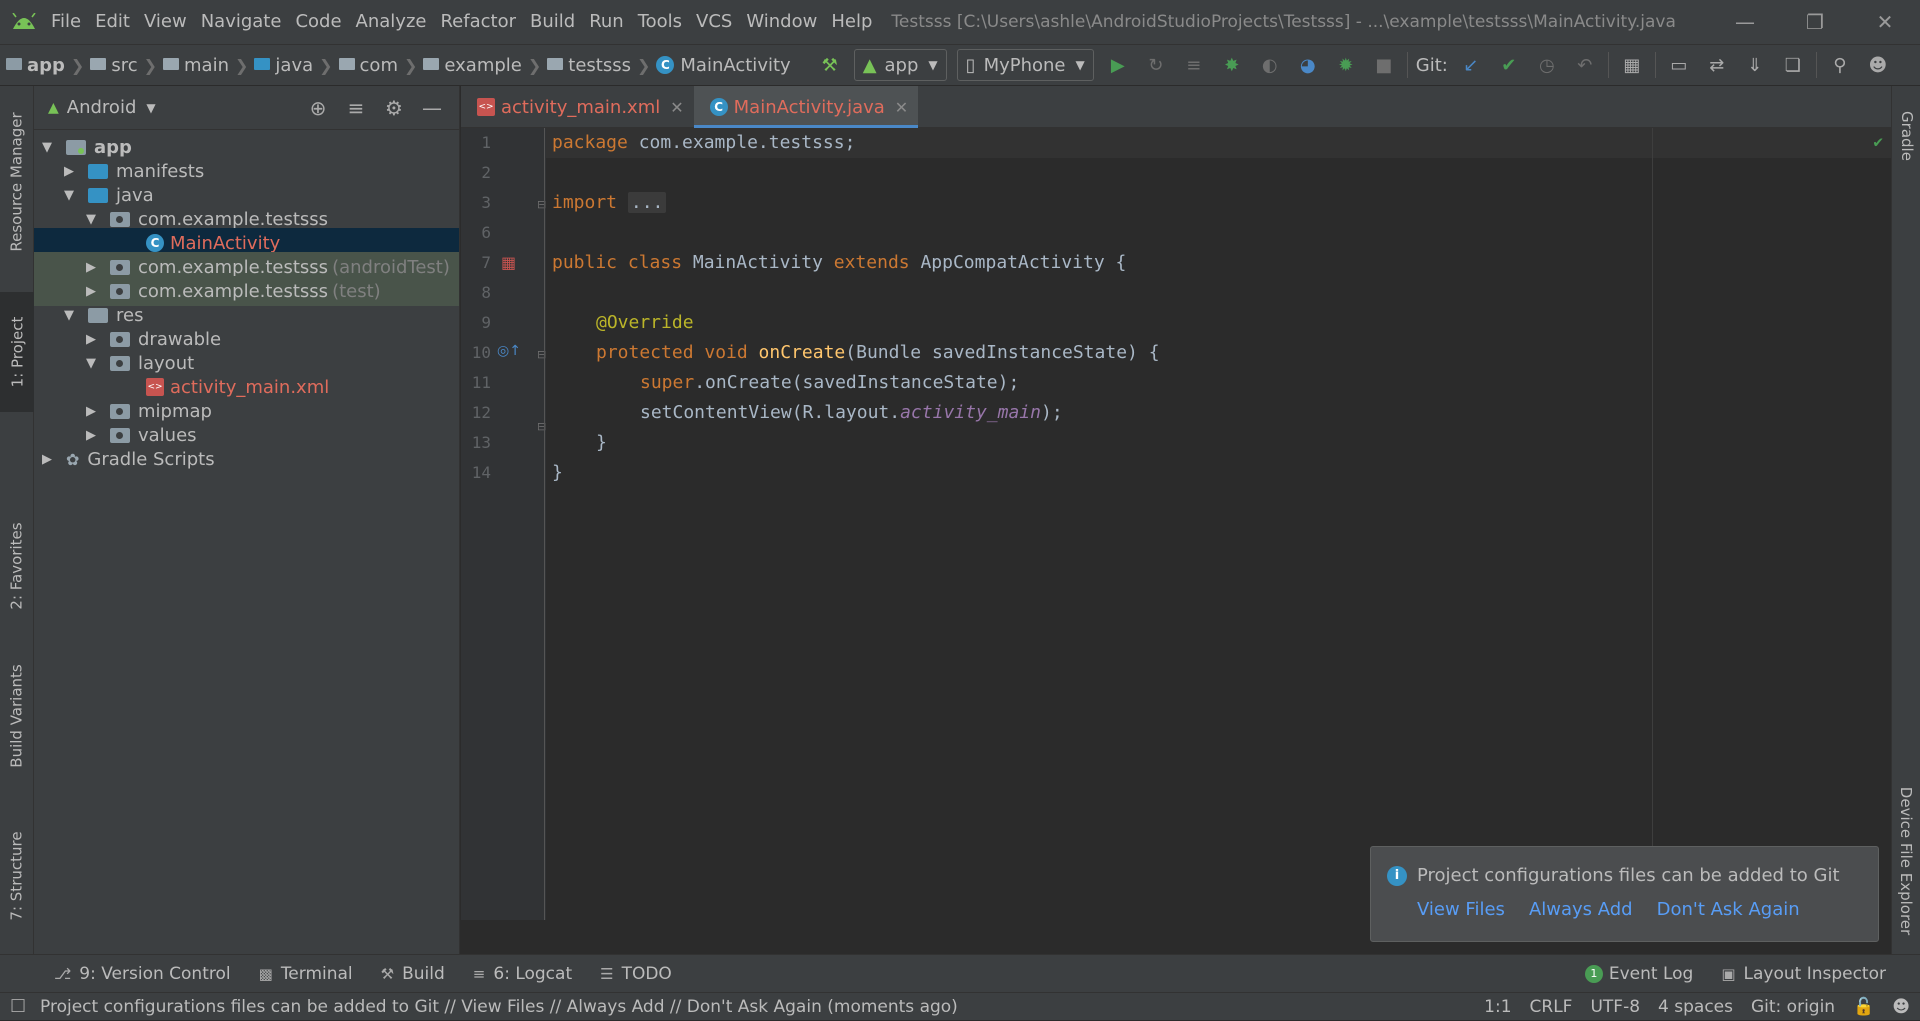  What do you see at coordinates (1615, 1007) in the screenshot?
I see `file-encoding: UTF-8` at bounding box center [1615, 1007].